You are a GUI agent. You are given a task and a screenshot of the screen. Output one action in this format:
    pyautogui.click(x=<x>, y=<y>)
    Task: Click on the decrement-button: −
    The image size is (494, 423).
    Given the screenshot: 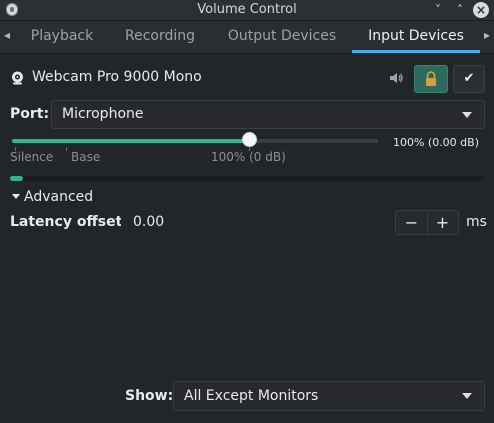 What is the action you would take?
    pyautogui.click(x=412, y=222)
    